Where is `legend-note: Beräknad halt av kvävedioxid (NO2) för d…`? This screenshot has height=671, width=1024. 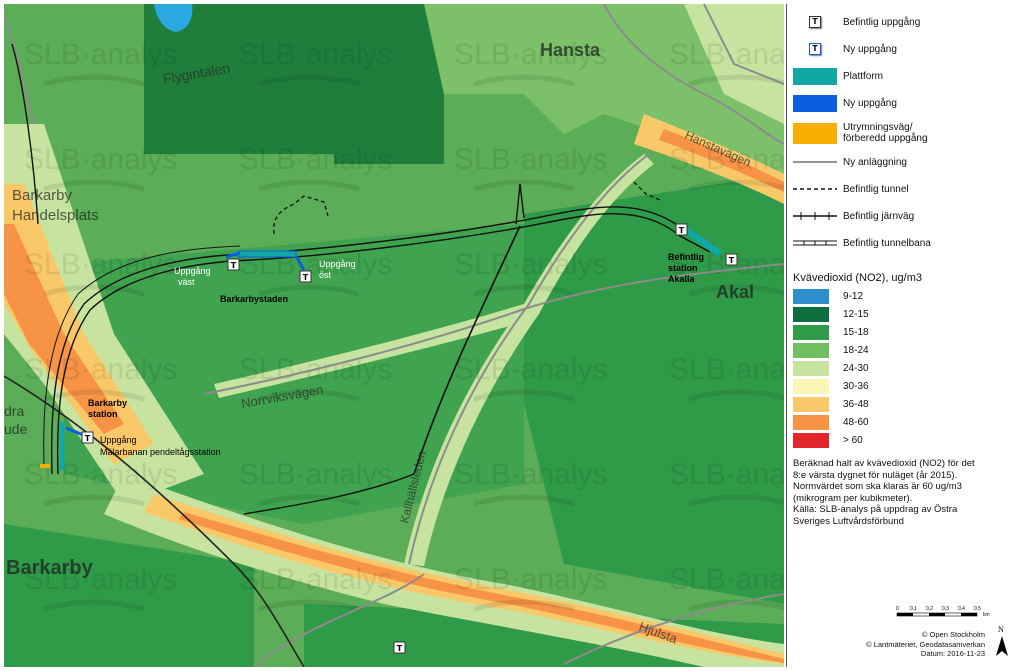 legend-note: Beräknad halt av kvävedioxid (NO2) för d… is located at coordinates (903, 492).